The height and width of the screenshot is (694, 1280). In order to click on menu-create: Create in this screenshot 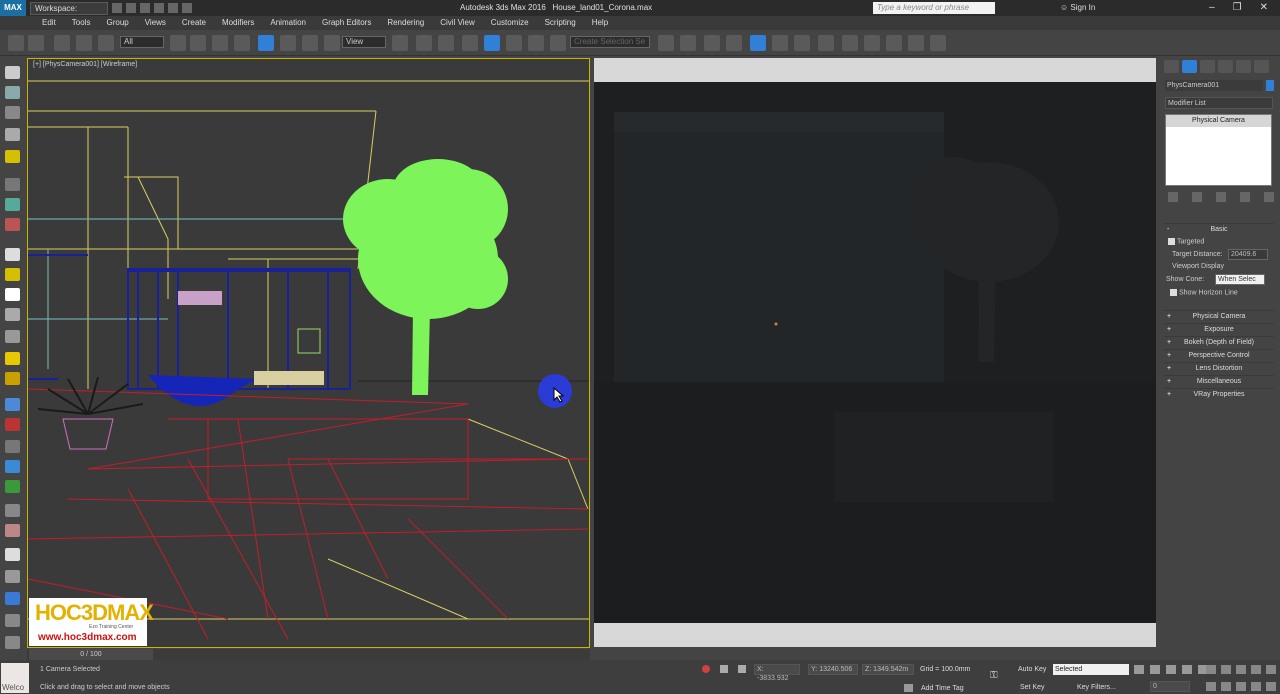, I will do `click(194, 23)`.